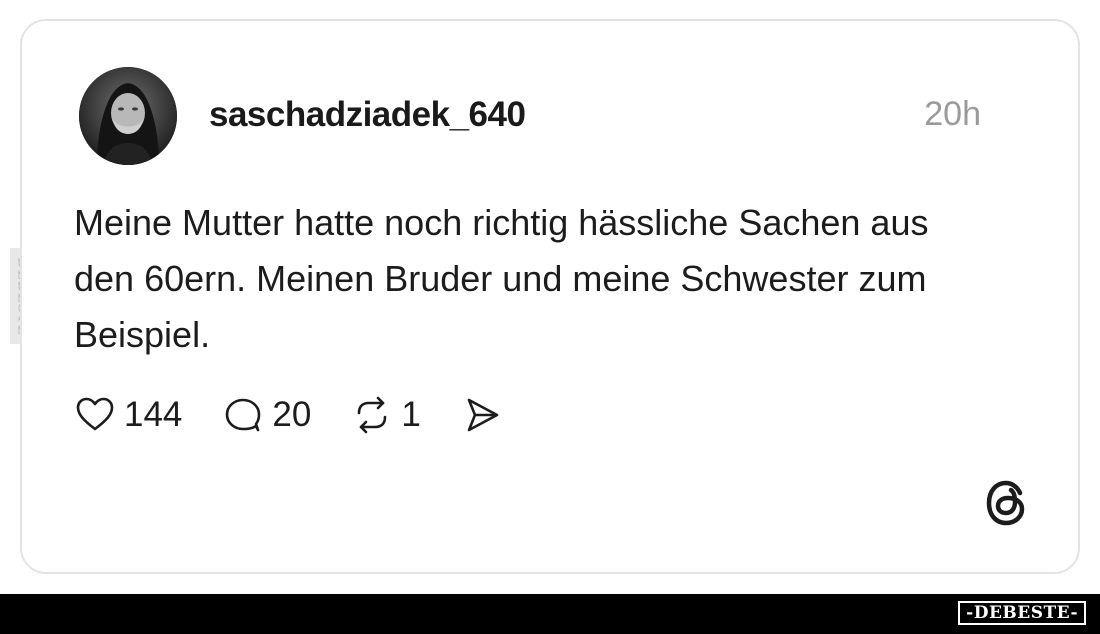  What do you see at coordinates (367, 115) in the screenshot?
I see `username: saschadziadek_640` at bounding box center [367, 115].